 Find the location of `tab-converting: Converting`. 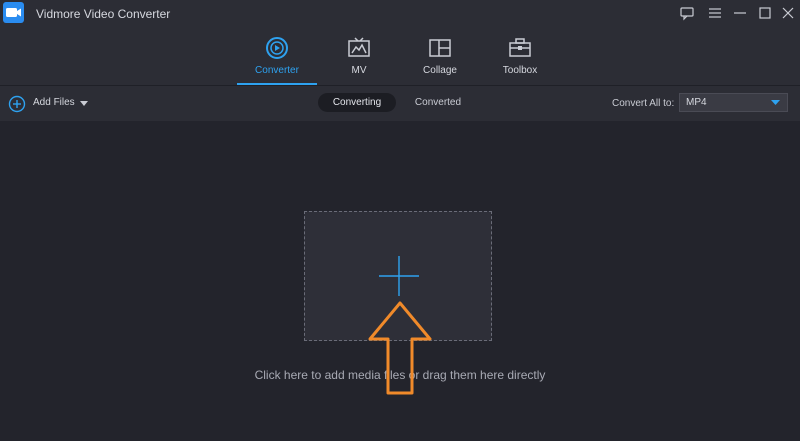

tab-converting: Converting is located at coordinates (357, 102).